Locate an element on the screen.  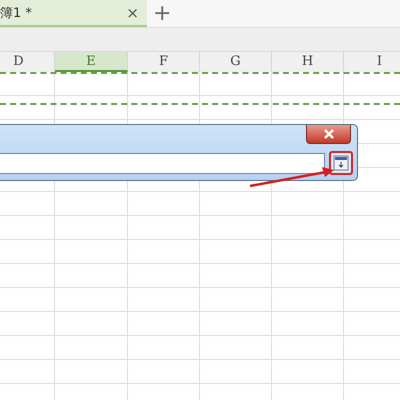
close-icon is located at coordinates (328, 134).